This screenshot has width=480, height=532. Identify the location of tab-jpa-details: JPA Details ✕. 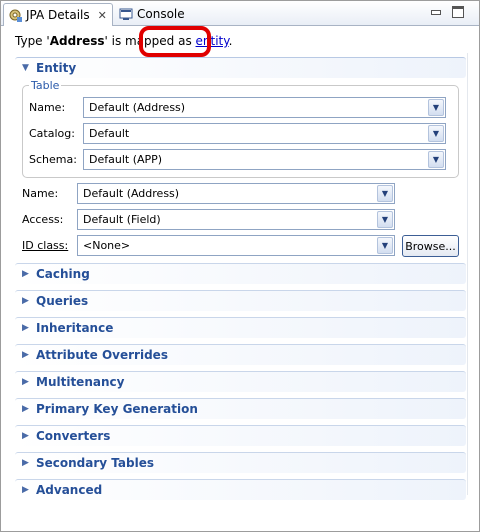
(58, 14).